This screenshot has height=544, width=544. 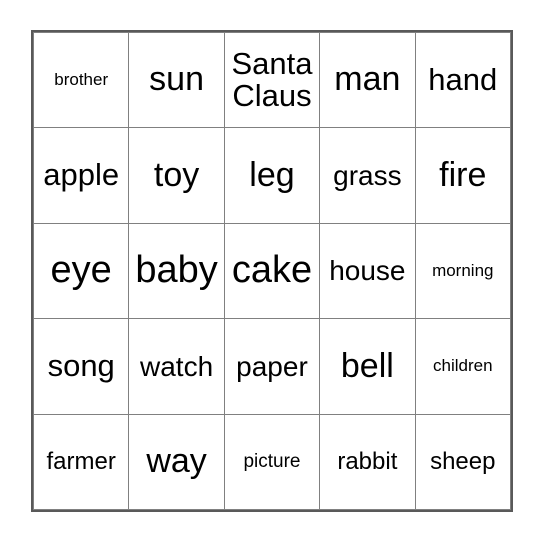 I want to click on bingo-cell-r5c1: farmer, so click(x=81, y=462).